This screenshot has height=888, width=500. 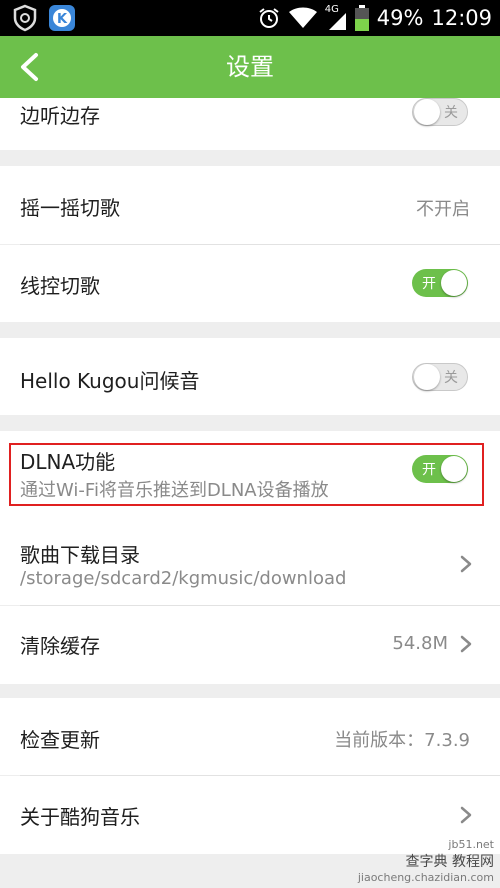 I want to click on status-bar: K 4G 49% 12:09, so click(x=250, y=18).